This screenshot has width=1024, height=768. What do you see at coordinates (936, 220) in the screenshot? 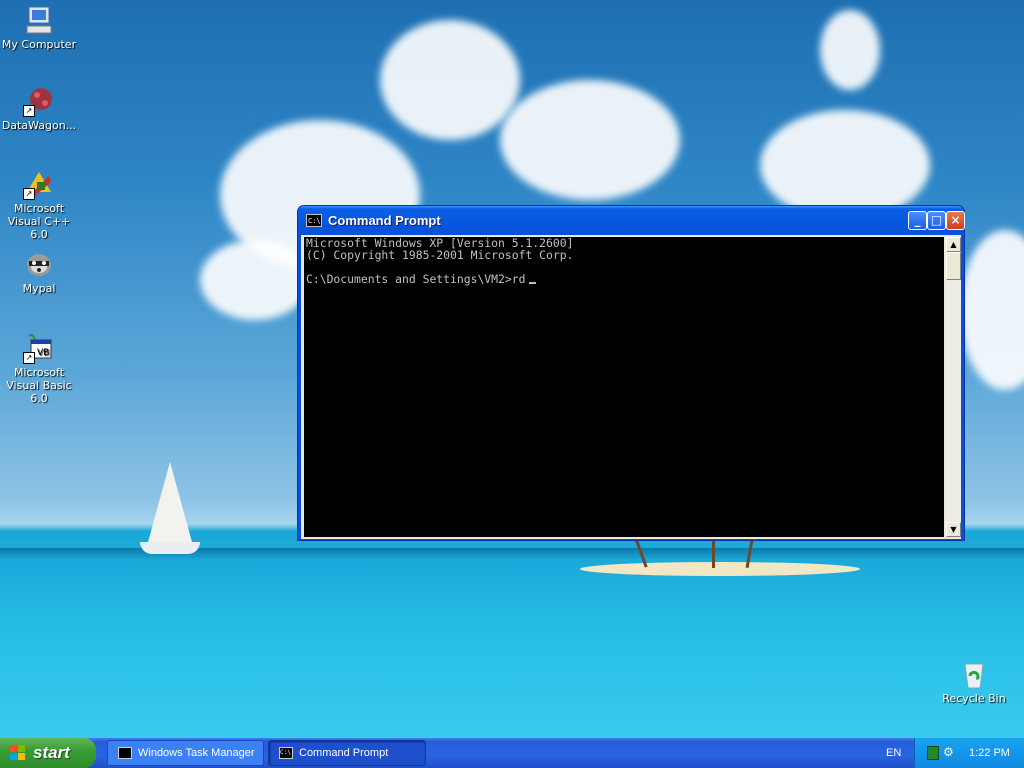
I see `maximize-button: □` at bounding box center [936, 220].